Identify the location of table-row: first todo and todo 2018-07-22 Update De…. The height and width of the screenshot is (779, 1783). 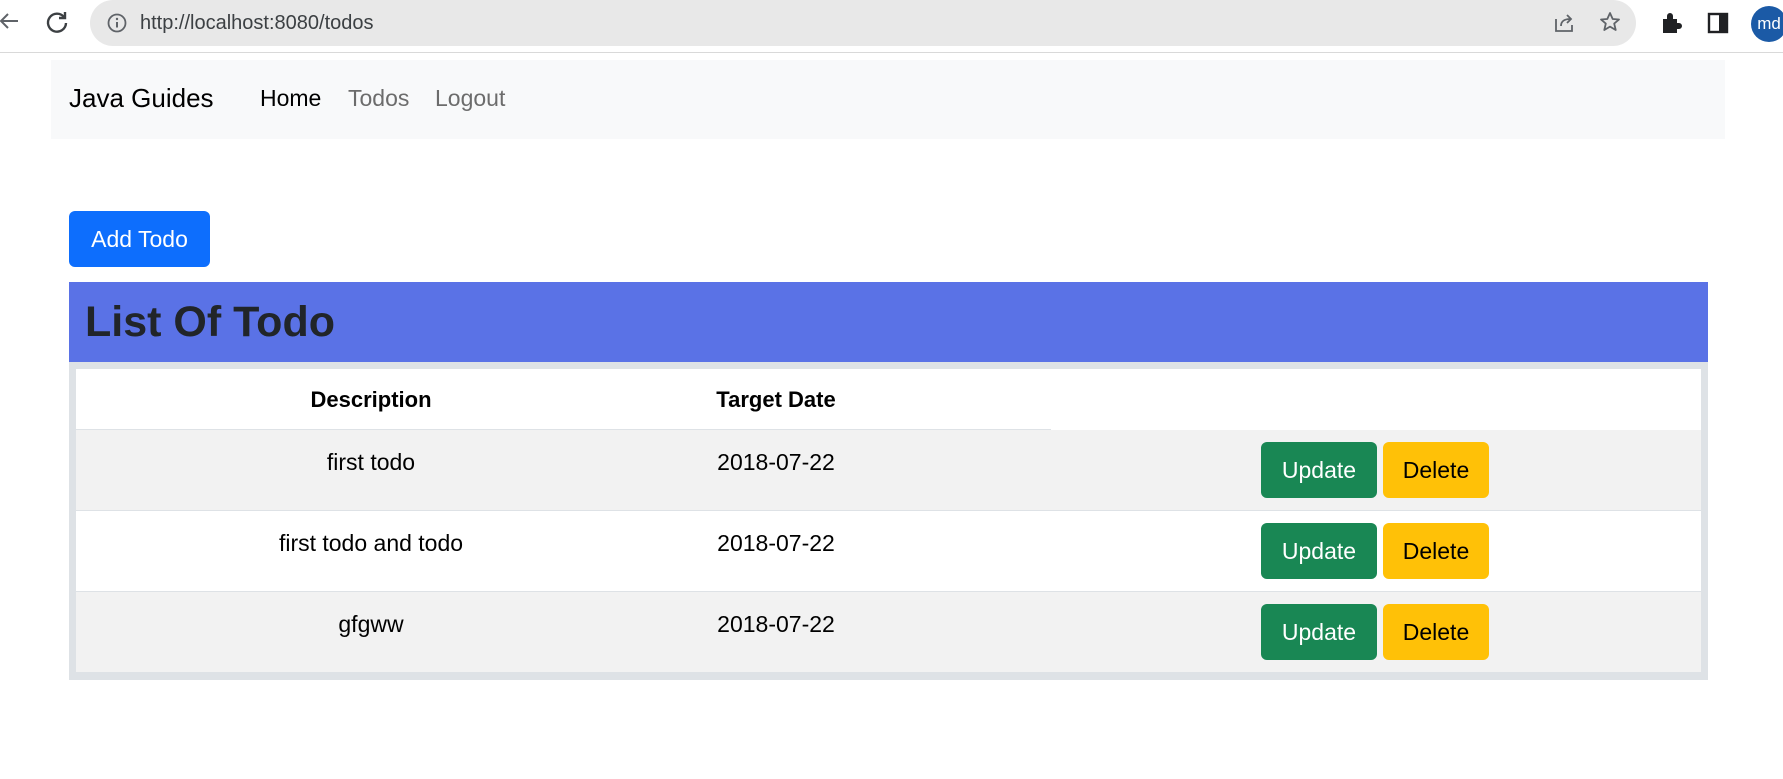
(888, 551).